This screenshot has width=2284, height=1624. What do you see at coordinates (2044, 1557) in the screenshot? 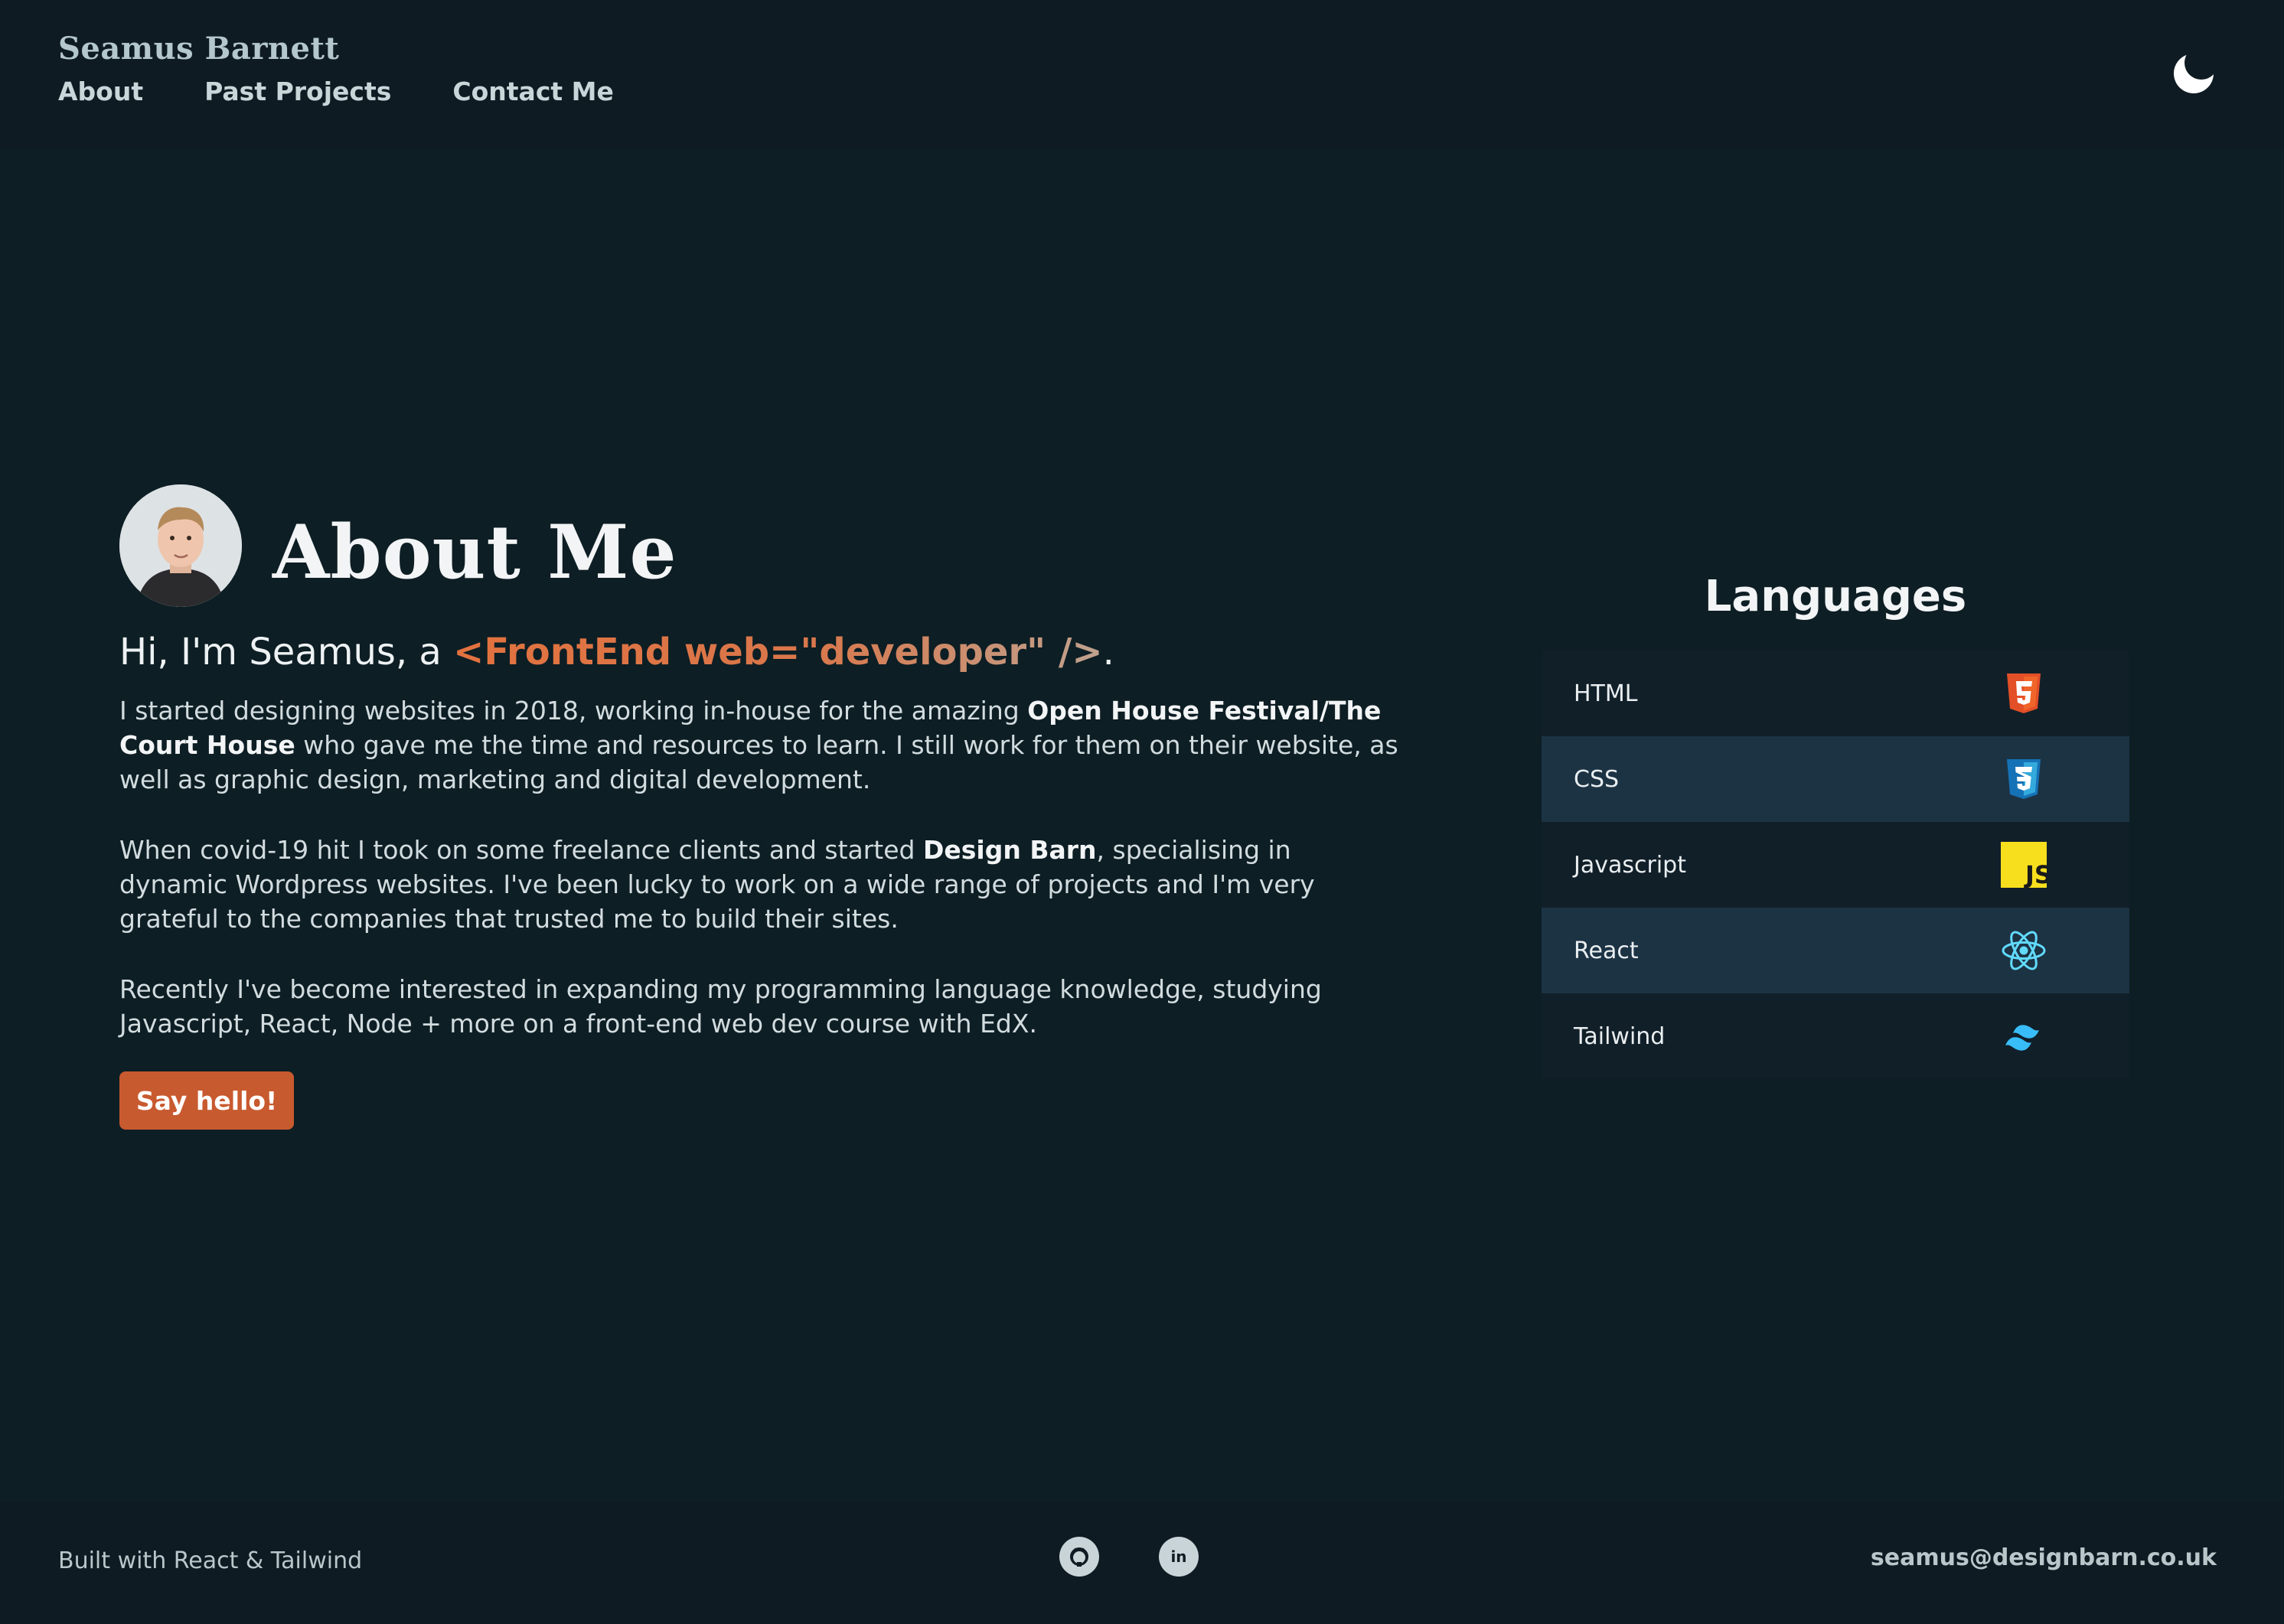
I see `email-link: seamus@designbarn.co.uk` at bounding box center [2044, 1557].